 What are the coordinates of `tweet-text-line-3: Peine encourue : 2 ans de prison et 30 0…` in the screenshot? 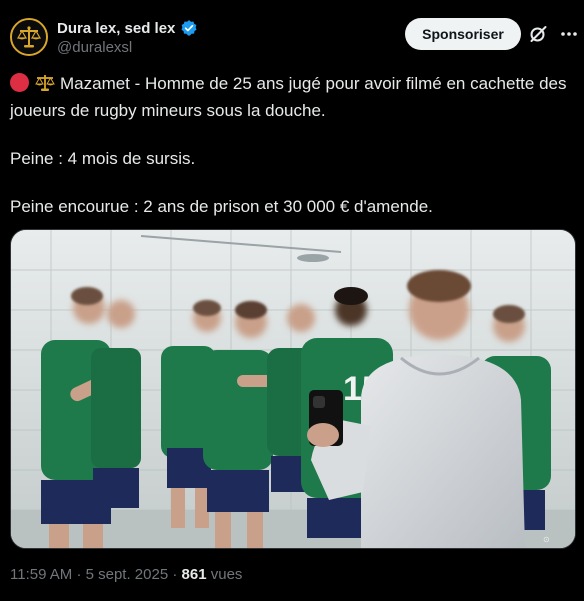 It's located at (221, 206).